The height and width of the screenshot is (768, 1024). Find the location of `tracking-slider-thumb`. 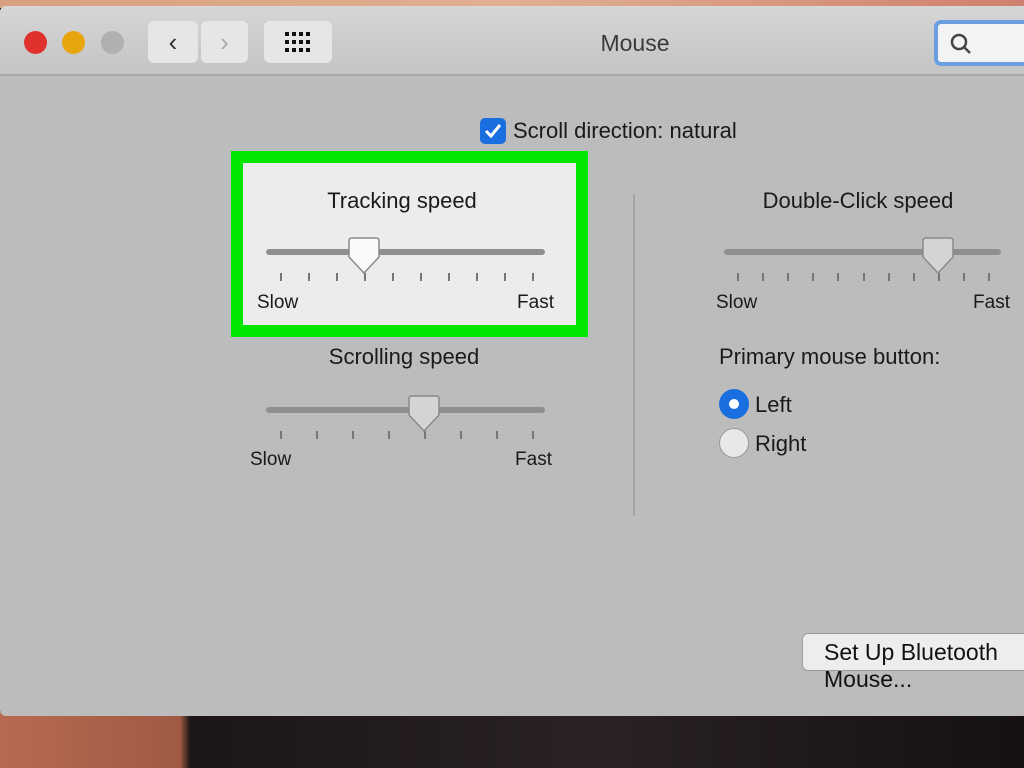

tracking-slider-thumb is located at coordinates (364, 256).